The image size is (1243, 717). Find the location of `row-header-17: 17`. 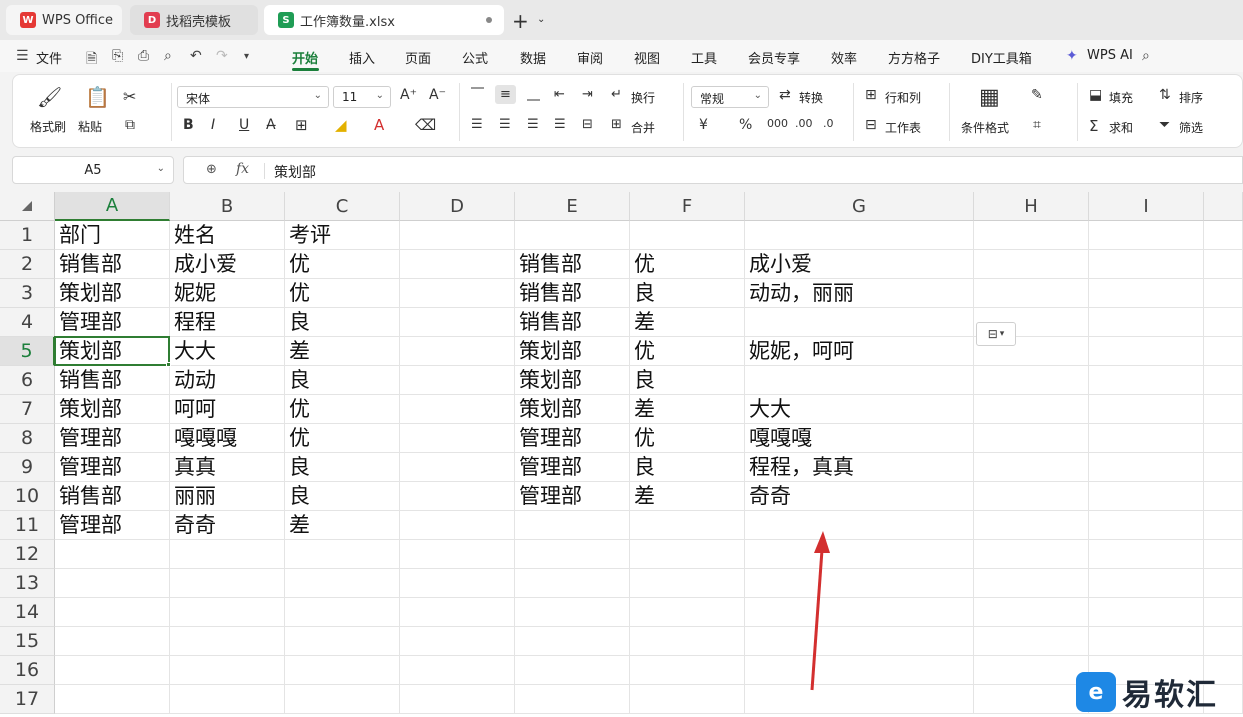

row-header-17: 17 is located at coordinates (27, 699).